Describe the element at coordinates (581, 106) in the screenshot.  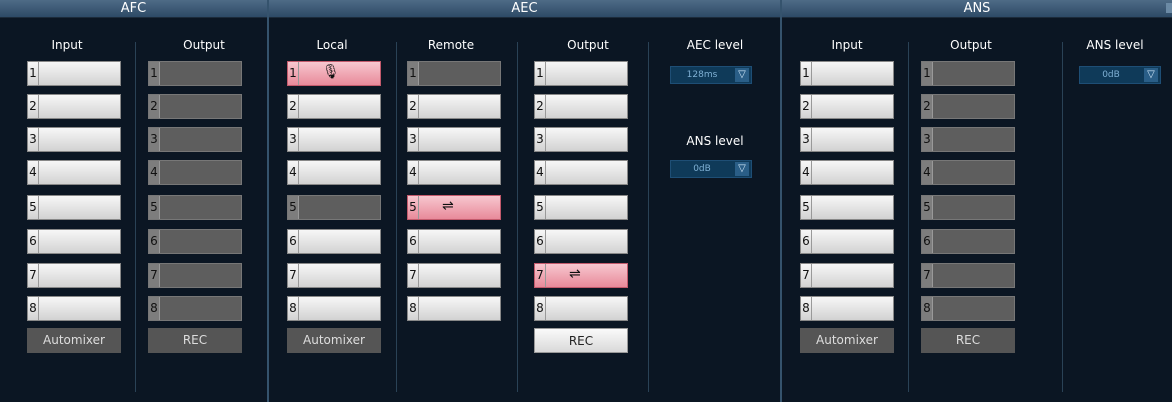
I see `aec-output-channel-2: 2` at that location.